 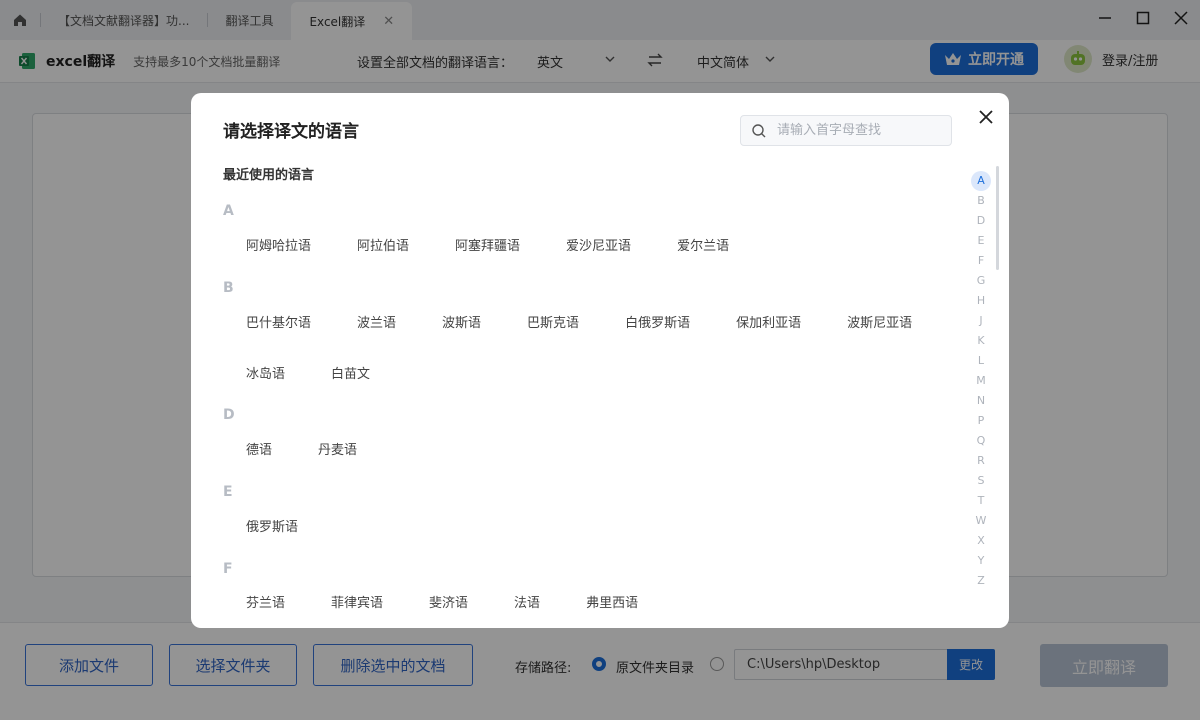 I want to click on alphabet-letter: J, so click(x=981, y=321).